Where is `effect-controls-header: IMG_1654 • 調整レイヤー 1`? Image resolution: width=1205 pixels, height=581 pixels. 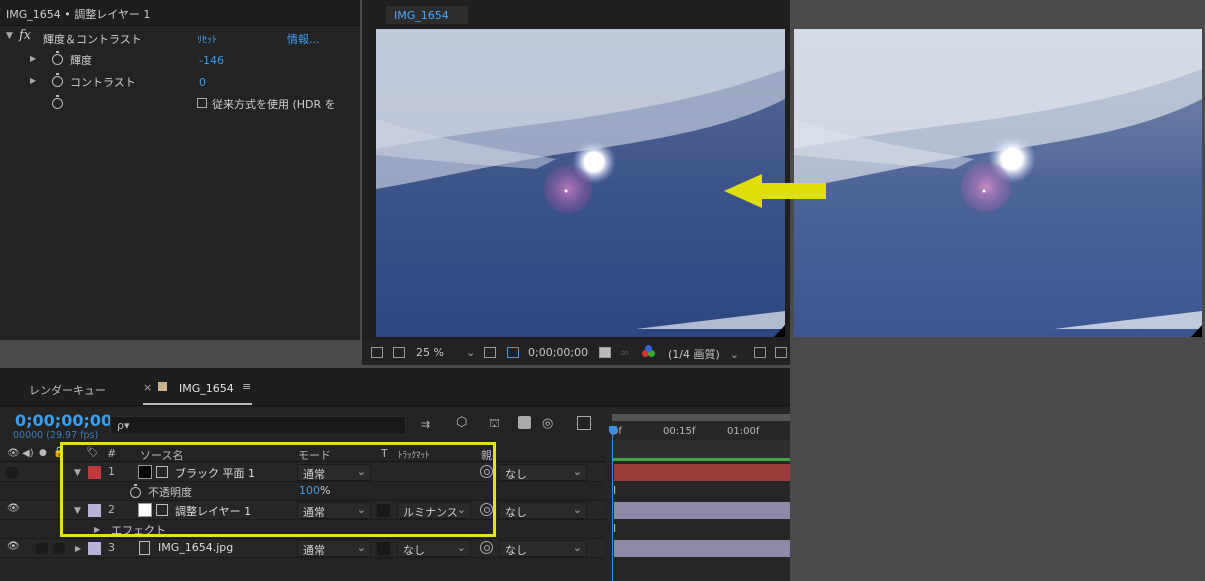
effect-controls-header: IMG_1654 • 調整レイヤー 1 is located at coordinates (180, 13).